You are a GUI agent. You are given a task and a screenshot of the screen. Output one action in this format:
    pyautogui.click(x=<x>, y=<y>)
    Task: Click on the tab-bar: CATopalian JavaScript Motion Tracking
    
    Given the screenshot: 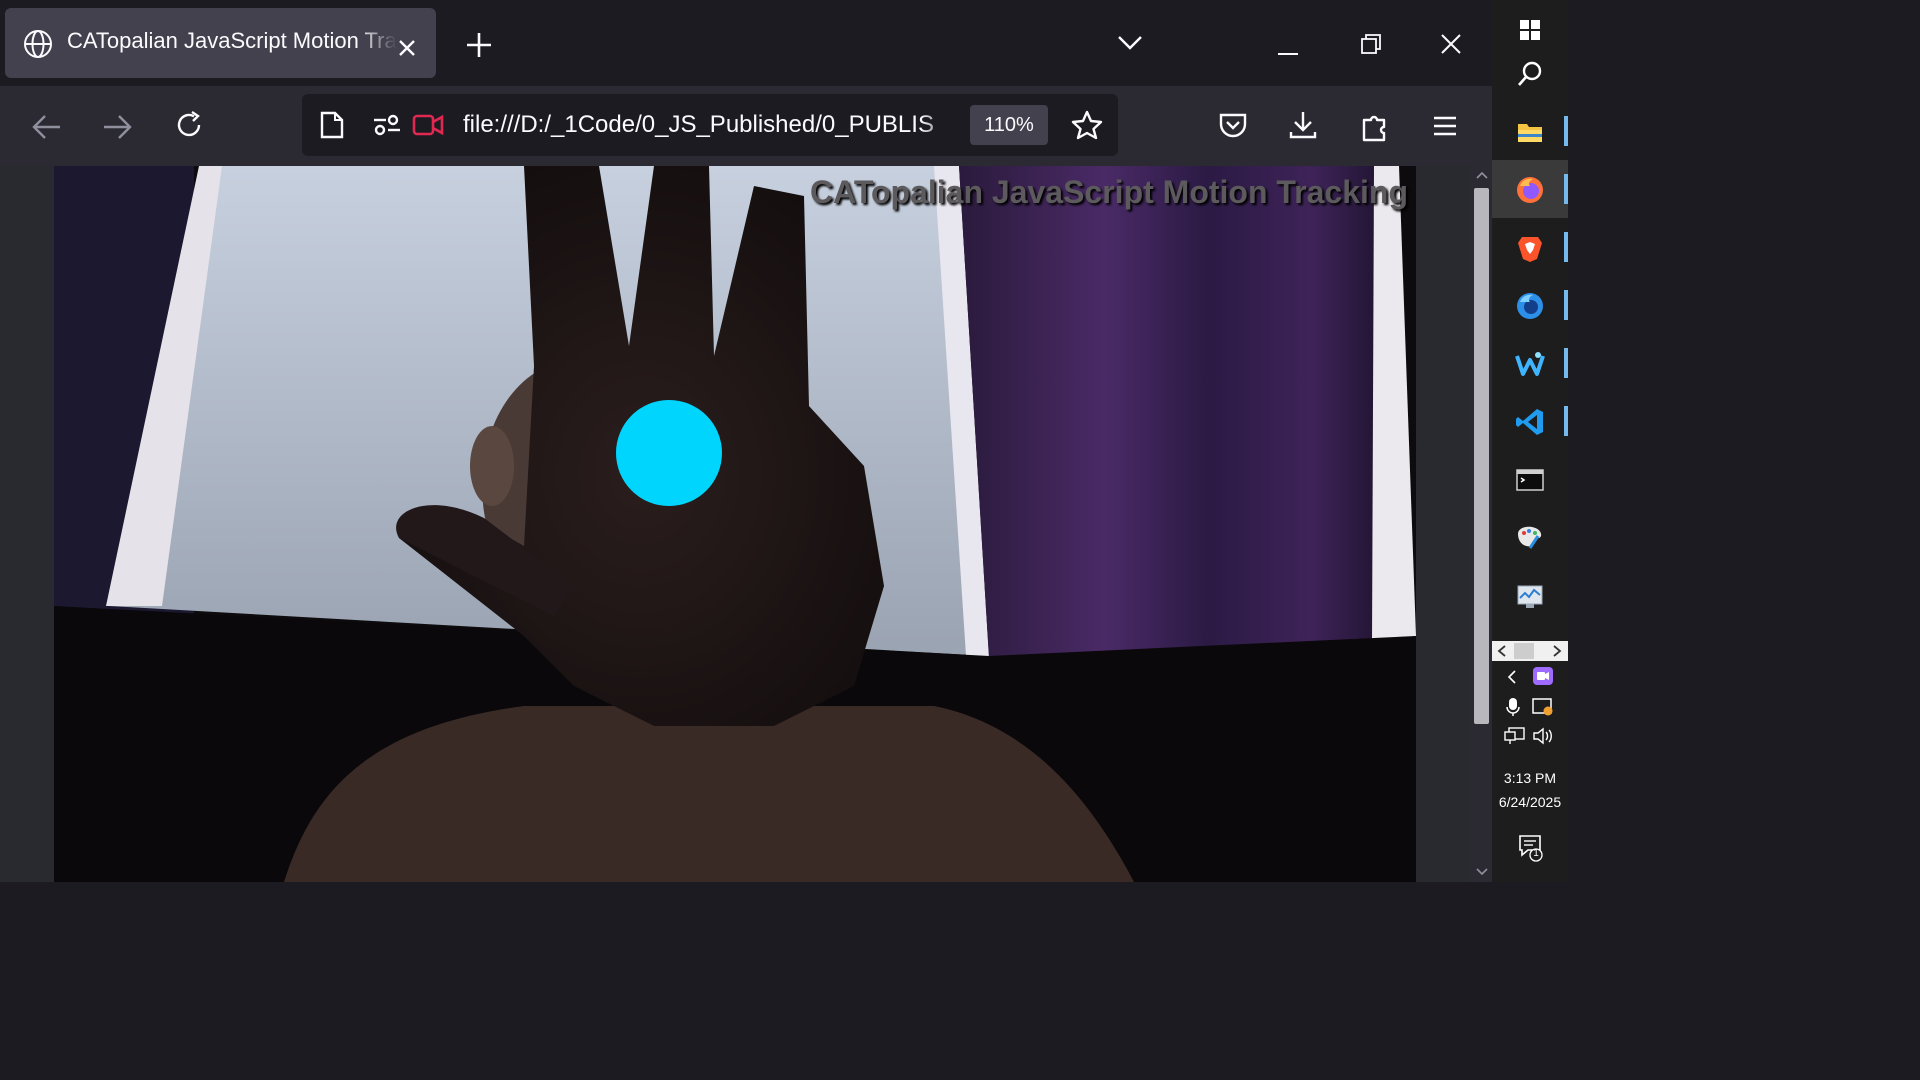 What is the action you would take?
    pyautogui.click(x=746, y=43)
    